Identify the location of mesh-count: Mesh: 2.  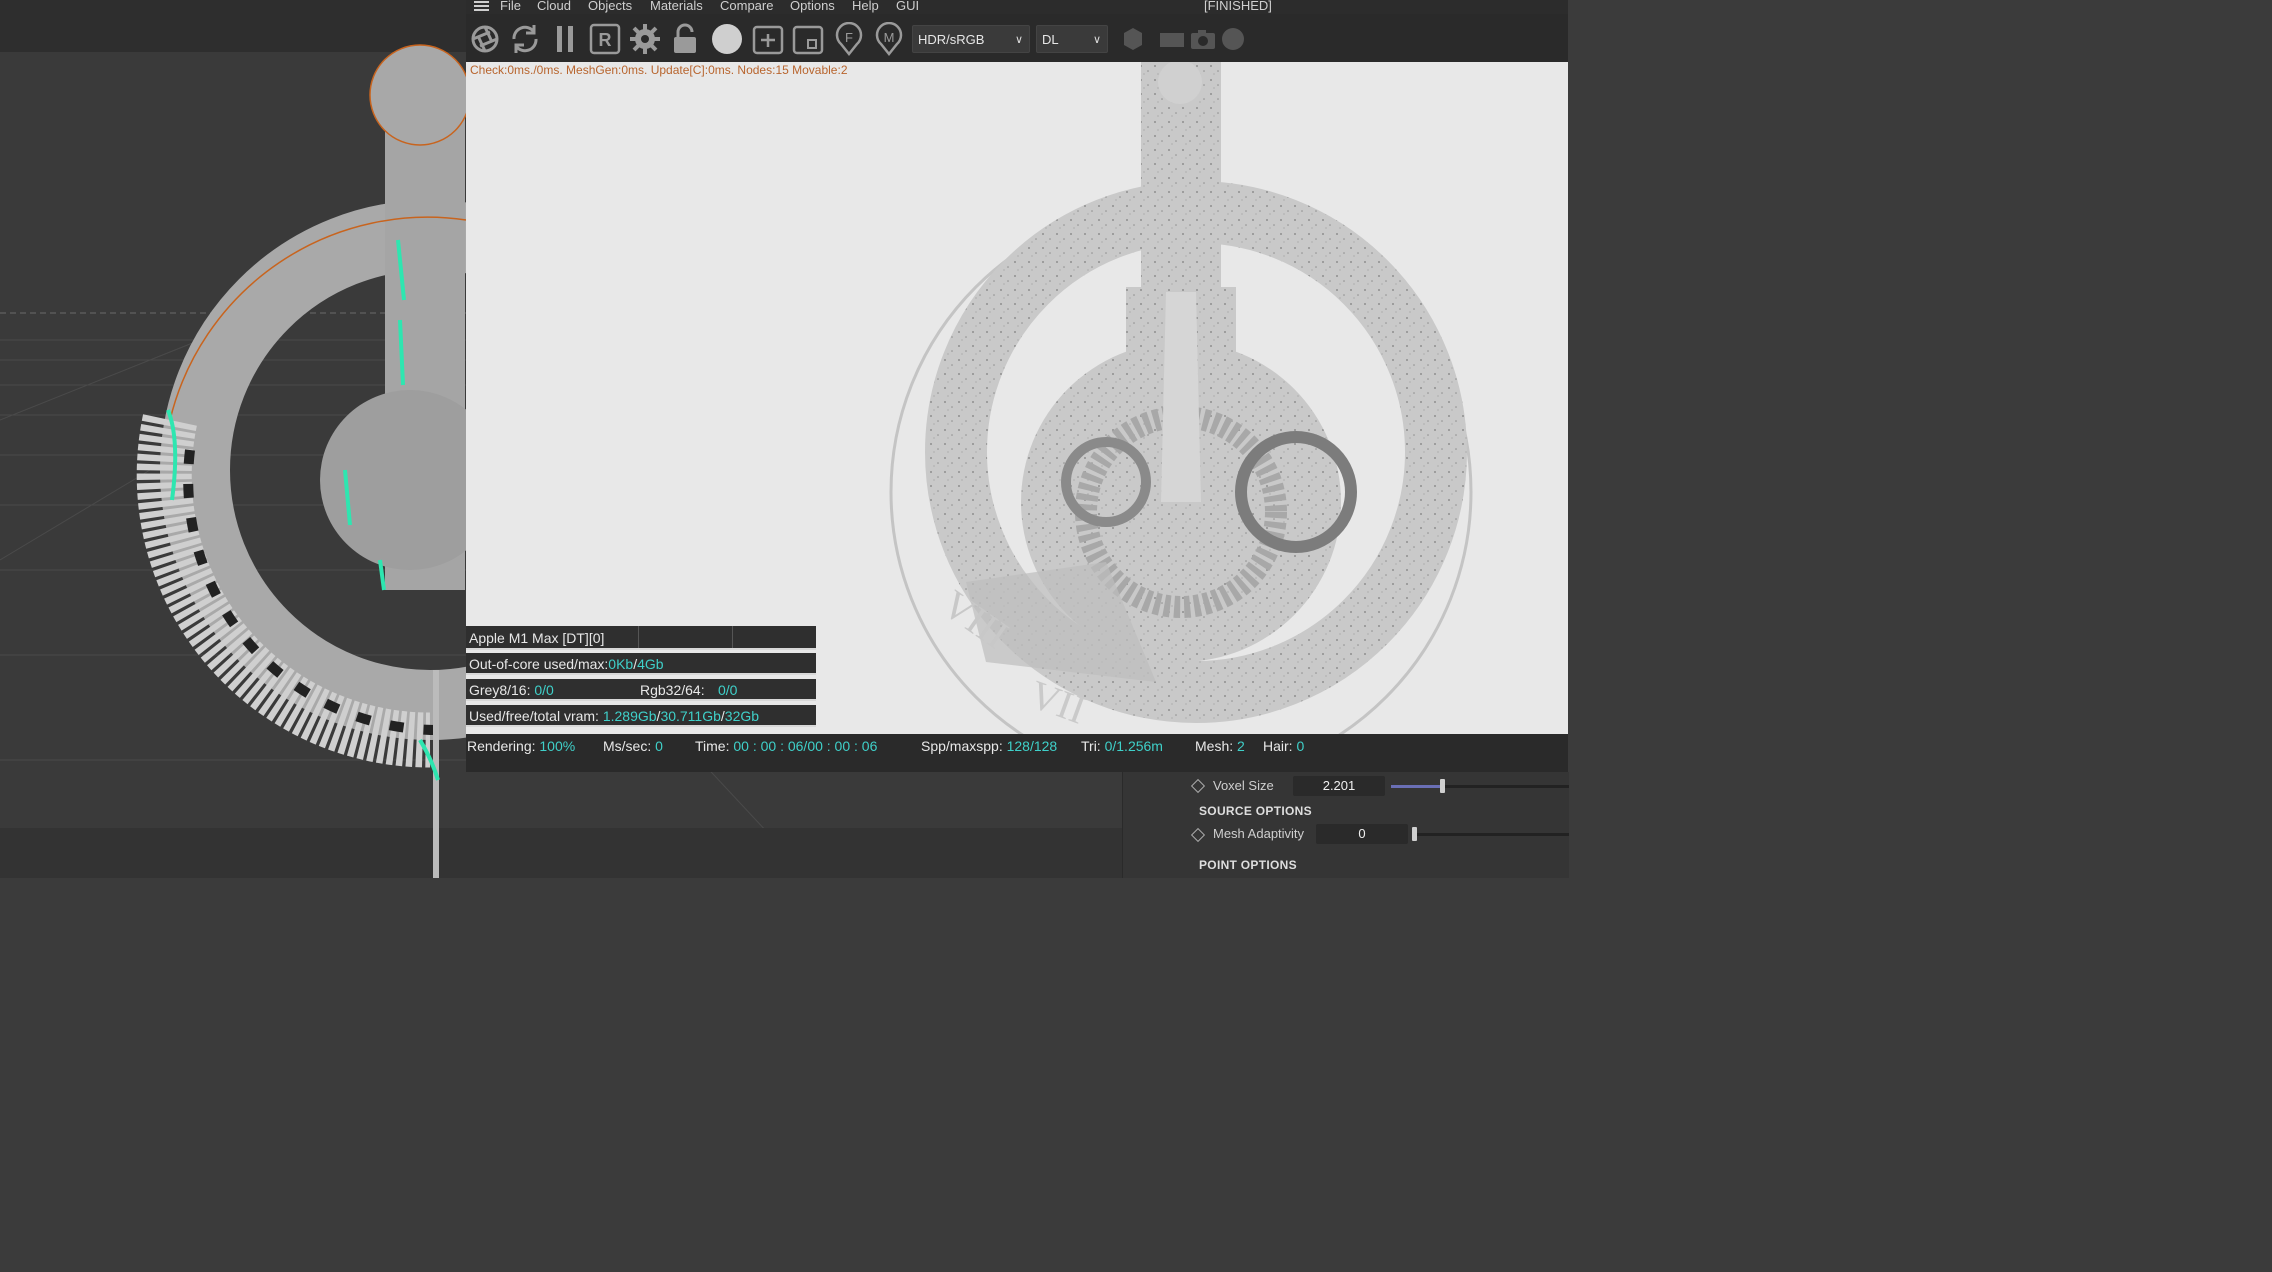
(1220, 746).